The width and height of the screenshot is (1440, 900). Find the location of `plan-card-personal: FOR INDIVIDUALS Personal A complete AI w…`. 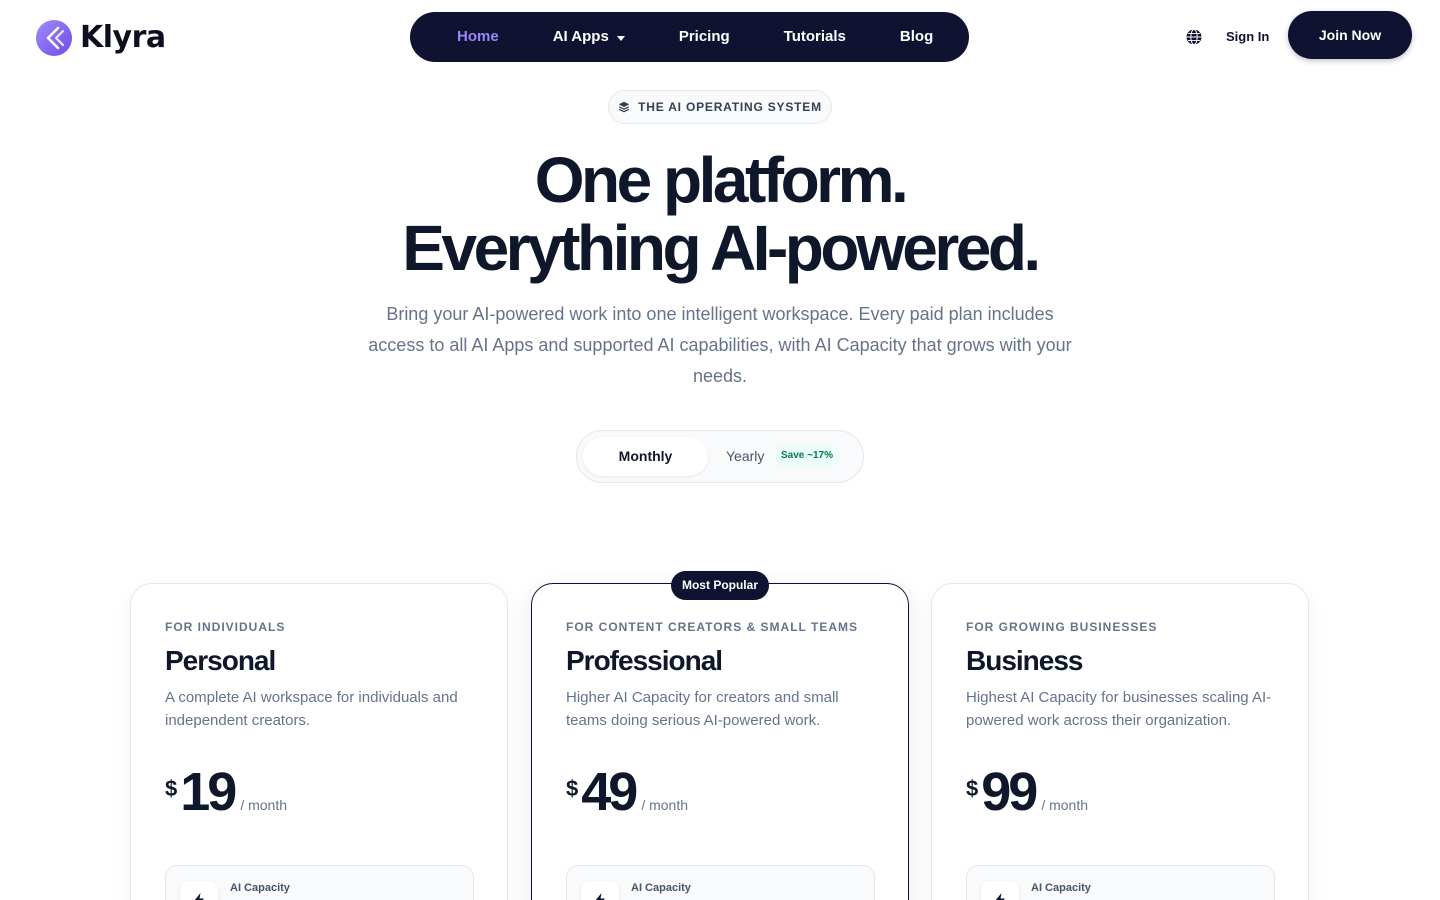

plan-card-personal: FOR INDIVIDUALS Personal A complete AI w… is located at coordinates (319, 741).